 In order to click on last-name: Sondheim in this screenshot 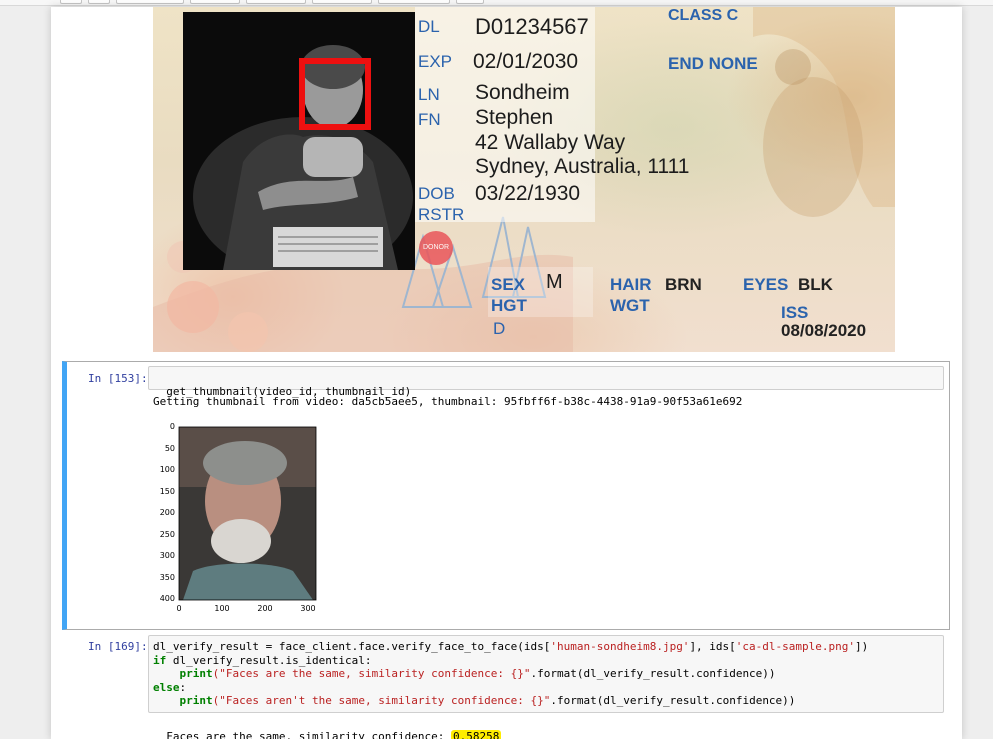, I will do `click(522, 92)`.